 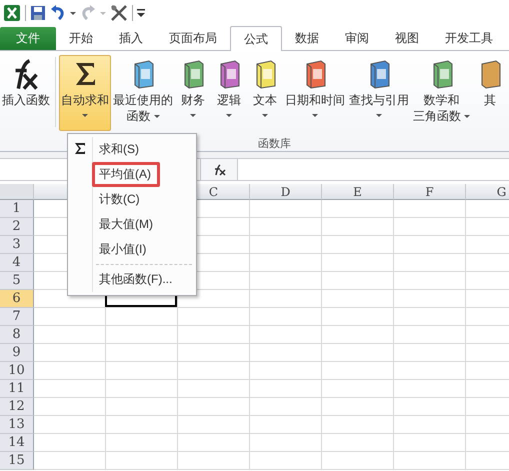 I want to click on ribbon-tab: 开发工具, so click(x=469, y=38).